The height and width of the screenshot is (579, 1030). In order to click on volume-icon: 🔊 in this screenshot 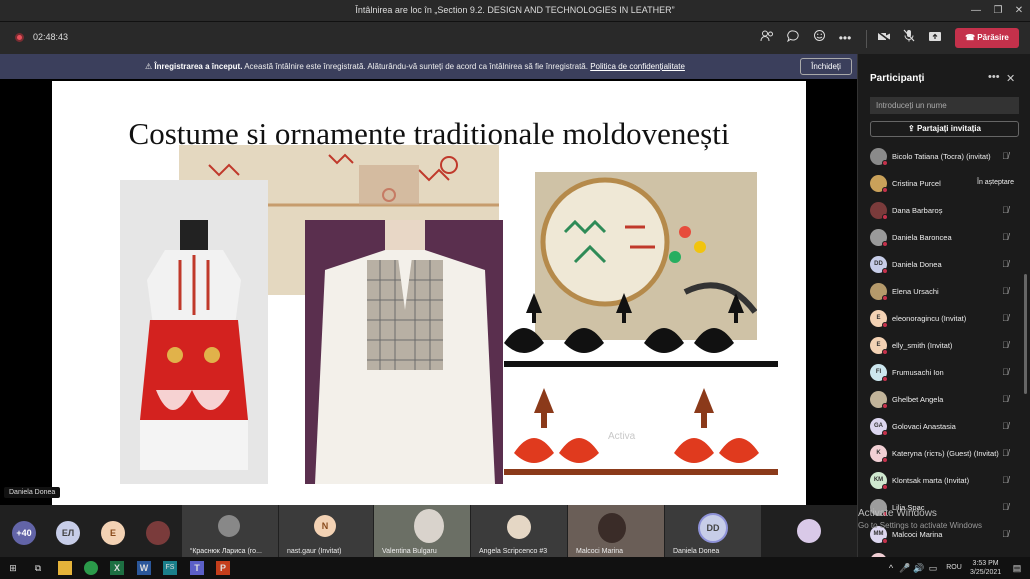, I will do `click(919, 568)`.